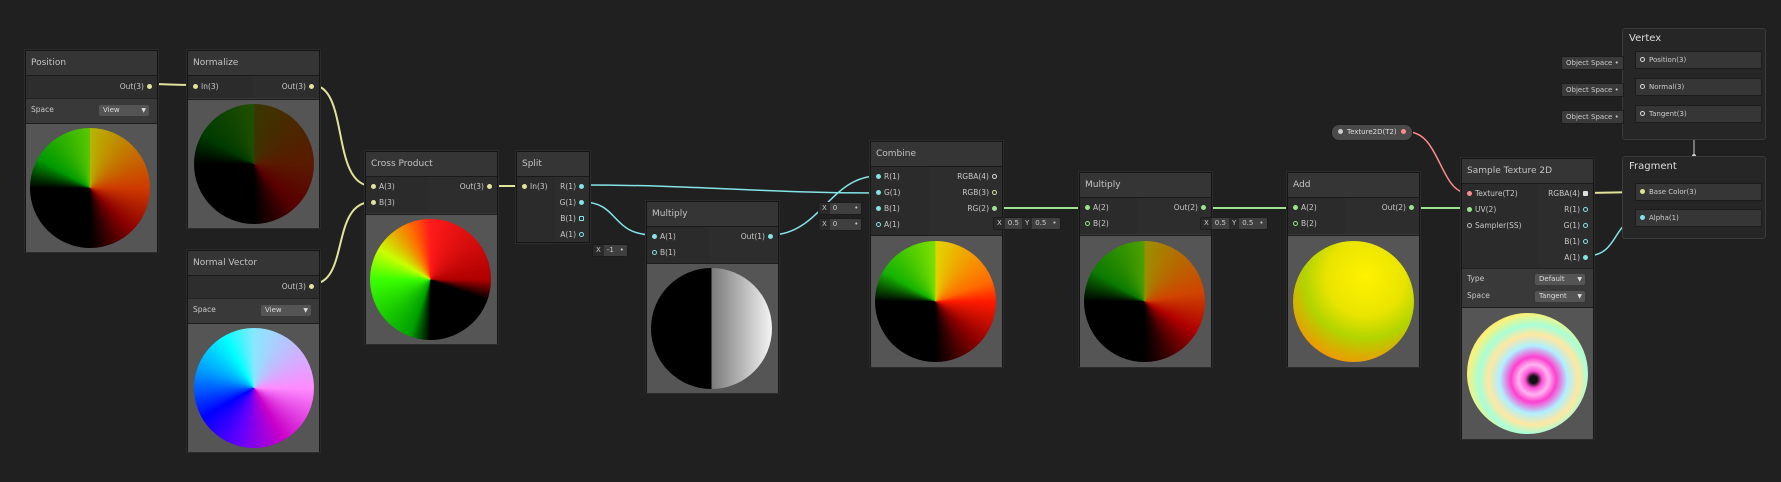 The image size is (1781, 482). I want to click on split-node: Split In(3) R(1) G(1) B(1) A(1), so click(553, 197).